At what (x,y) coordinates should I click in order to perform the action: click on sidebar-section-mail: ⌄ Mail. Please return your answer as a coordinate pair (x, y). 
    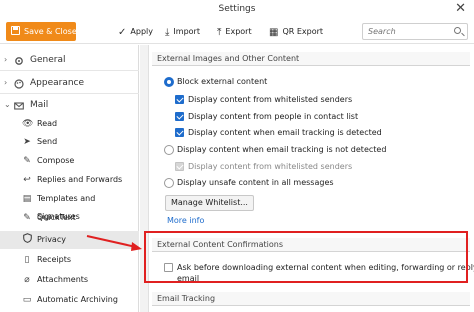
    Looking at the image, I should click on (69, 105).